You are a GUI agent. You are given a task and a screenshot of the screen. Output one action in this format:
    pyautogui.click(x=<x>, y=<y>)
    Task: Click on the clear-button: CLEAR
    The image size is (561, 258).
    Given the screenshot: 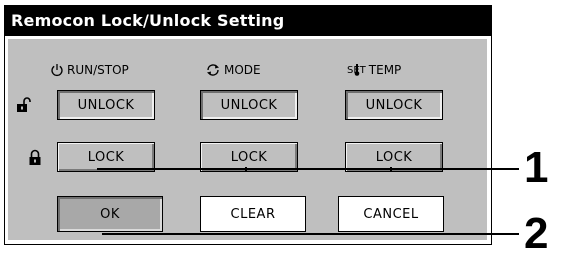 What is the action you would take?
    pyautogui.click(x=253, y=214)
    